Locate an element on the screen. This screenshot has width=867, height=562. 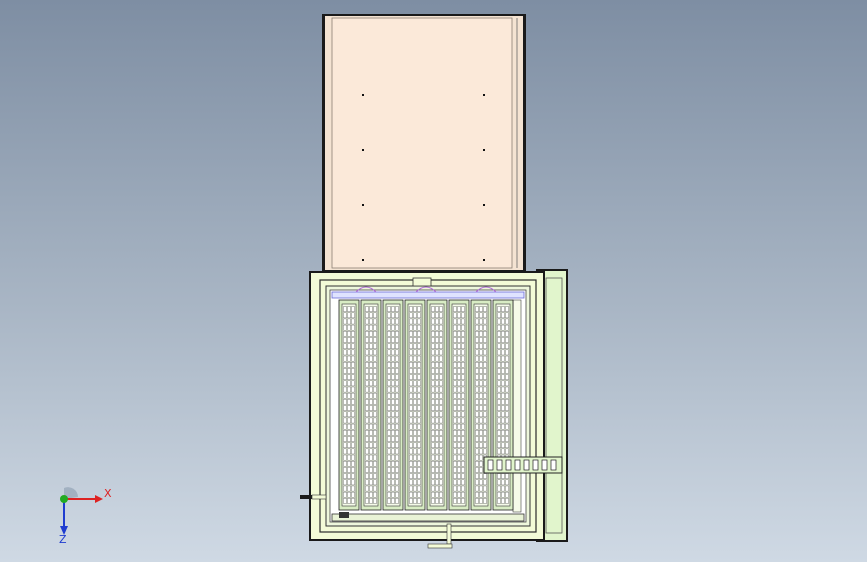
side-bracket is located at coordinates (523, 465).